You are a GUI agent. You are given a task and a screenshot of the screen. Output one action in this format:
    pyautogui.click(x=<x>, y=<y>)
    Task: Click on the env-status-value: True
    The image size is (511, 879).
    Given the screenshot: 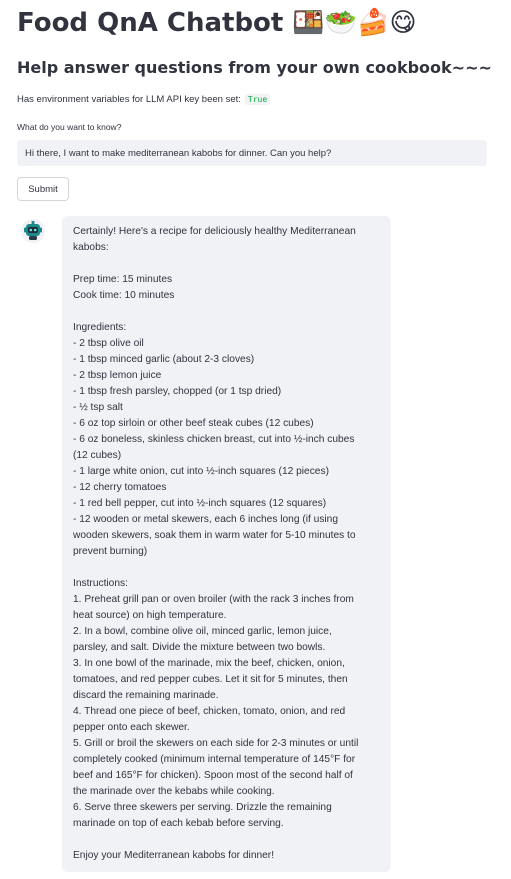 What is the action you would take?
    pyautogui.click(x=257, y=99)
    